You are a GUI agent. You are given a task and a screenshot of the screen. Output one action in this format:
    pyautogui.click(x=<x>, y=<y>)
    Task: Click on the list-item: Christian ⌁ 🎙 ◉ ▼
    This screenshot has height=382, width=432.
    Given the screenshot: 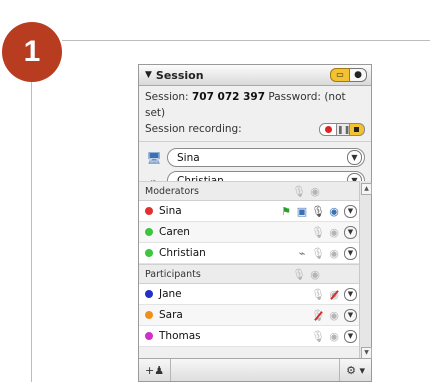 What is the action you would take?
    pyautogui.click(x=250, y=253)
    